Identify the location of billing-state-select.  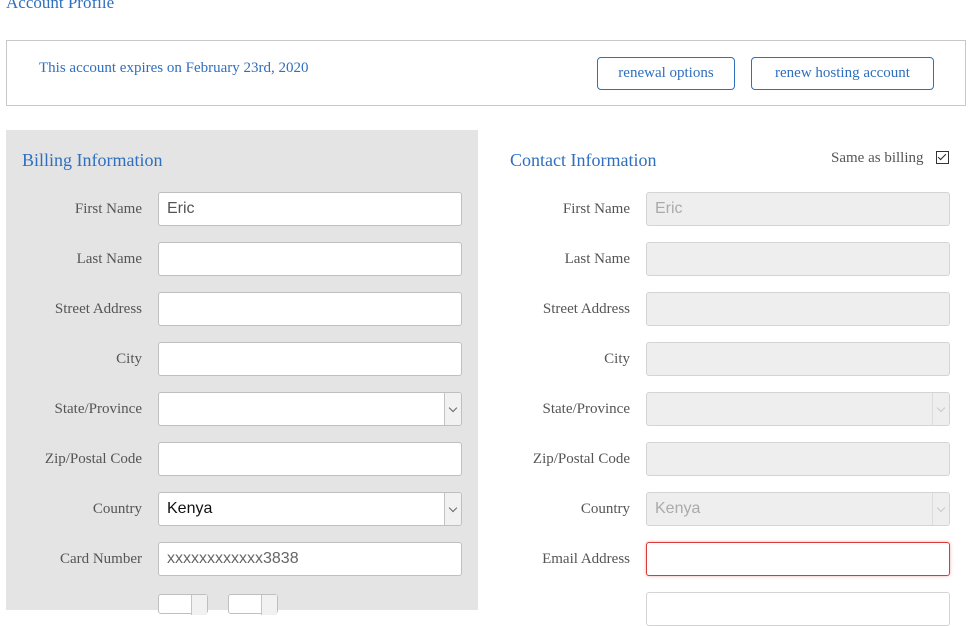
(310, 409).